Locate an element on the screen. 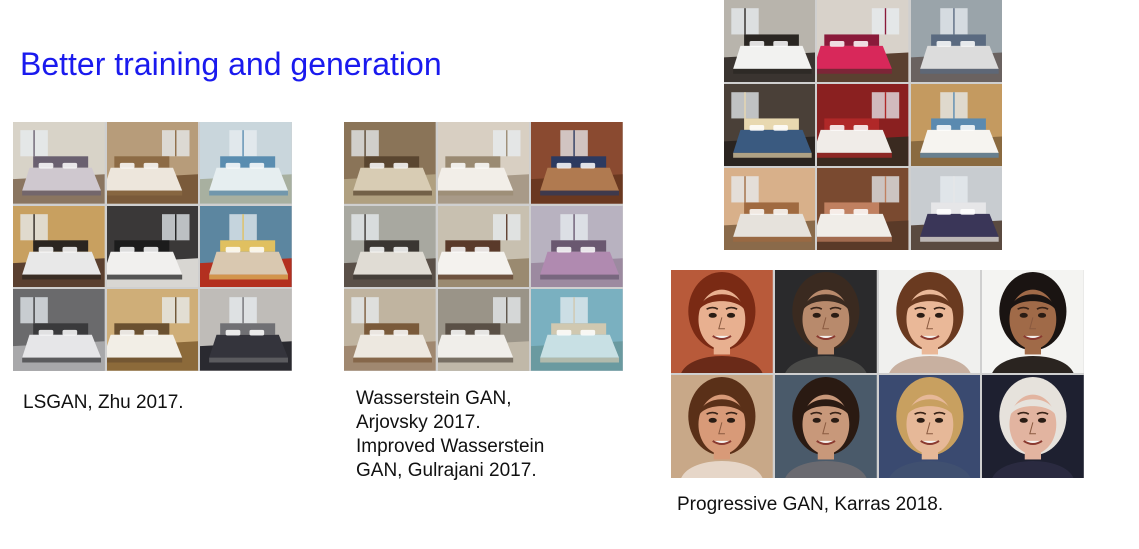 The width and height of the screenshot is (1139, 549). progan-caption-line: Progressive GAN, Karras 2018. is located at coordinates (810, 504).